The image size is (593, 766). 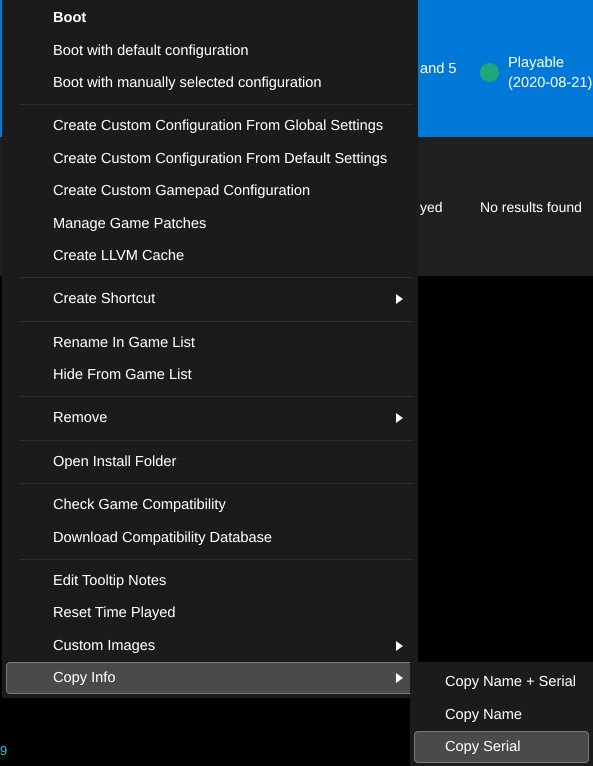 I want to click on menu-item: Boot with default configuration, so click(x=210, y=50).